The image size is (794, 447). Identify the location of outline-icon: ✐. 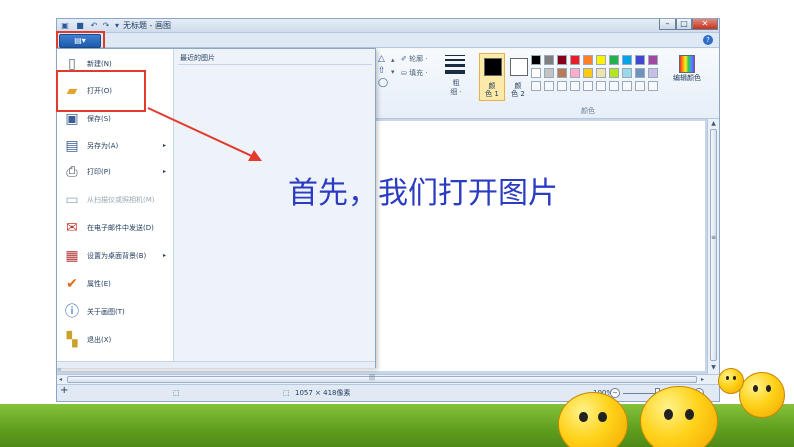
(405, 59).